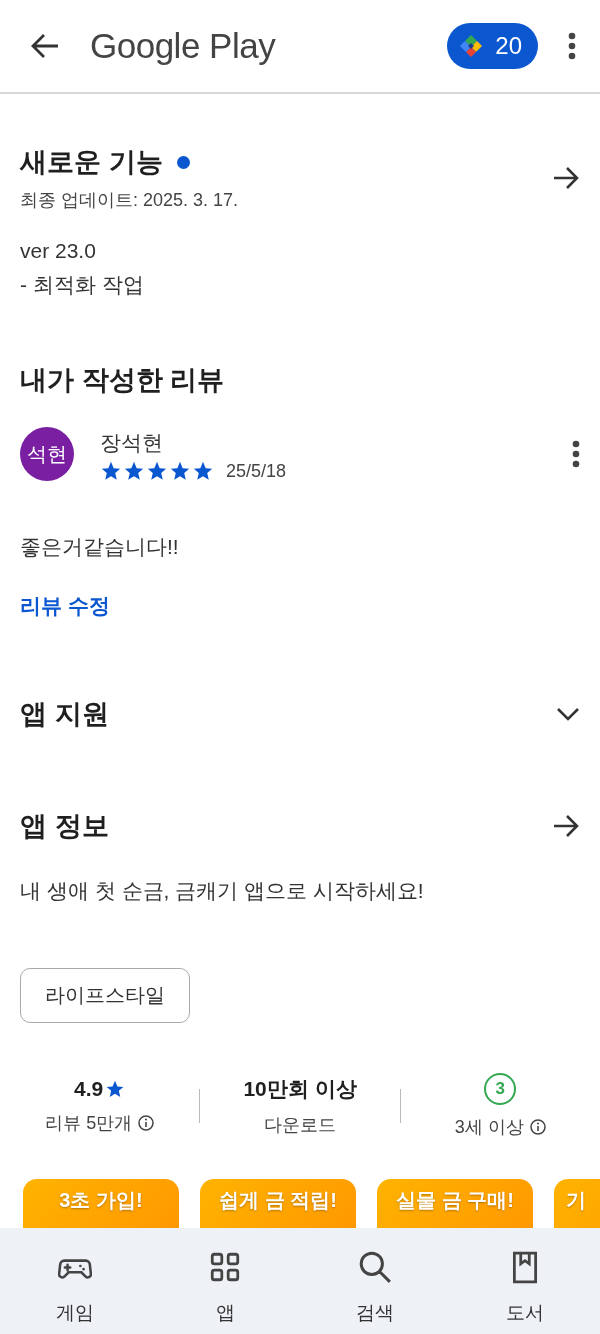  What do you see at coordinates (222, 891) in the screenshot?
I see `app-description: 내 생애 첫 순금, 금캐기 앱으로 시작하세요!` at bounding box center [222, 891].